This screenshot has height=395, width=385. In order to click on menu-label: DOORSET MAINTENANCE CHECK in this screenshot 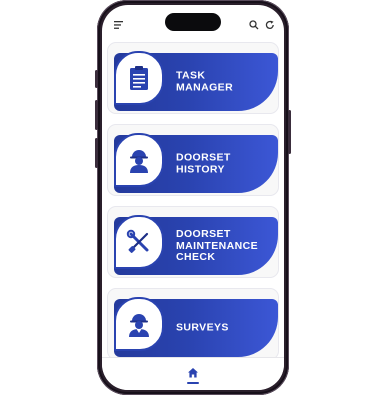, I will do `click(217, 245)`.